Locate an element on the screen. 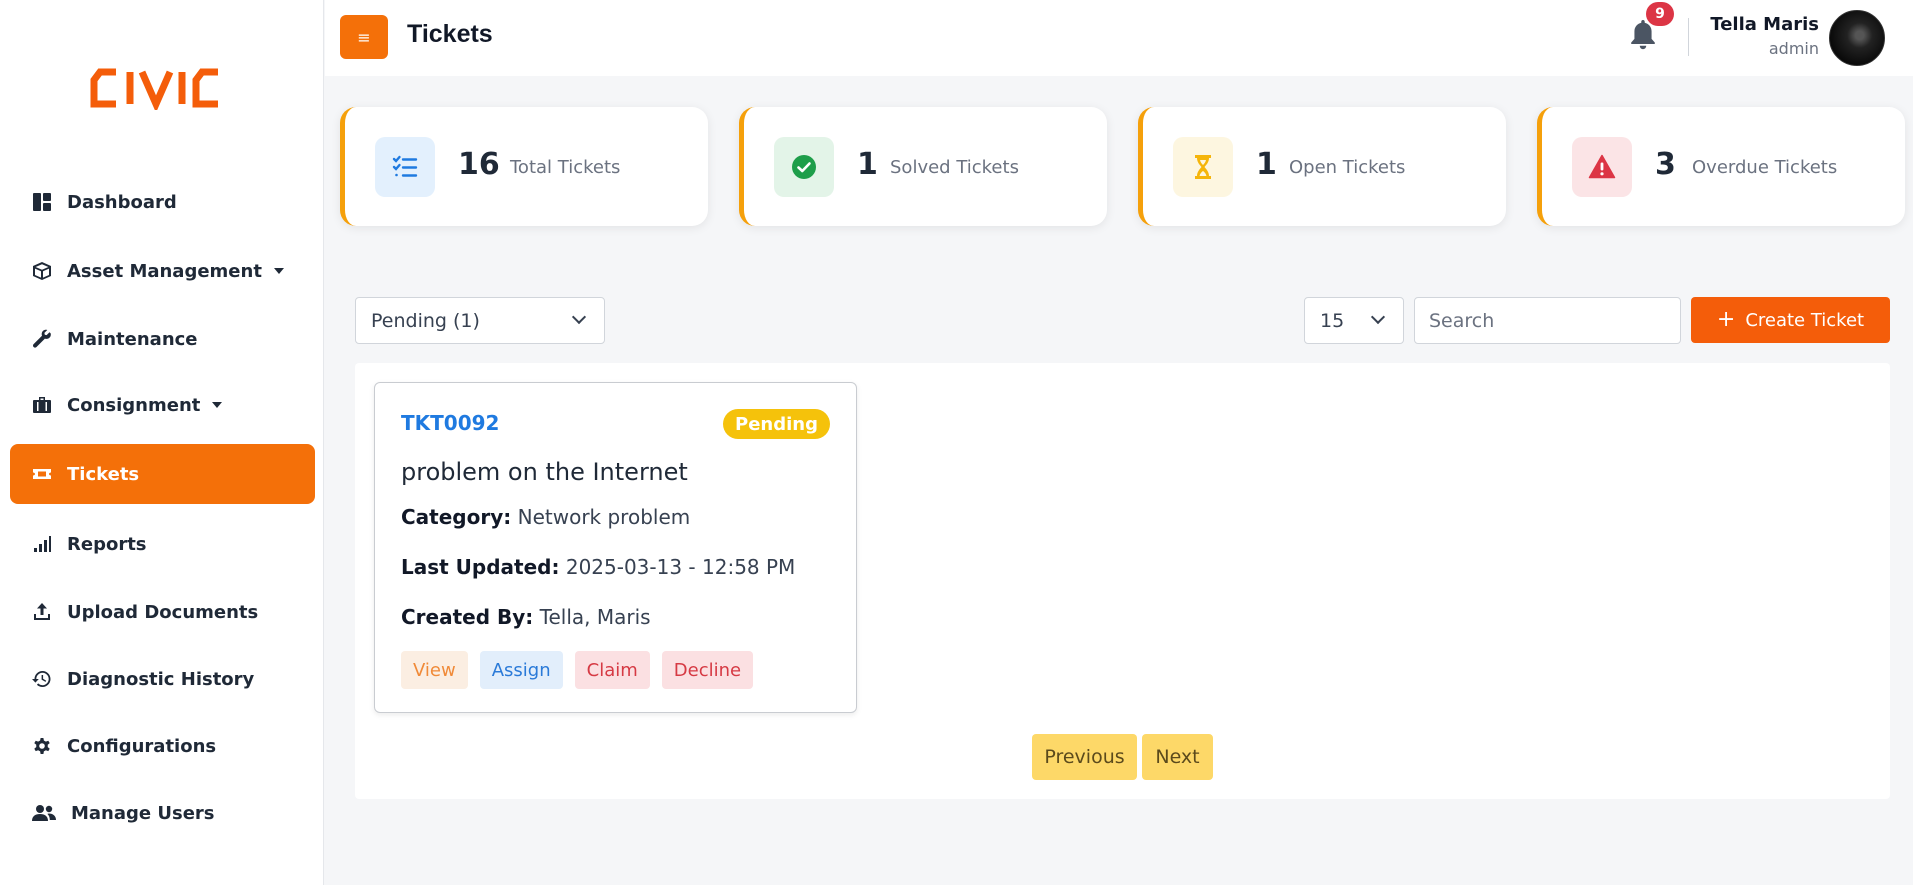  sidebar-item-maintenance: Maintenance is located at coordinates (162, 339).